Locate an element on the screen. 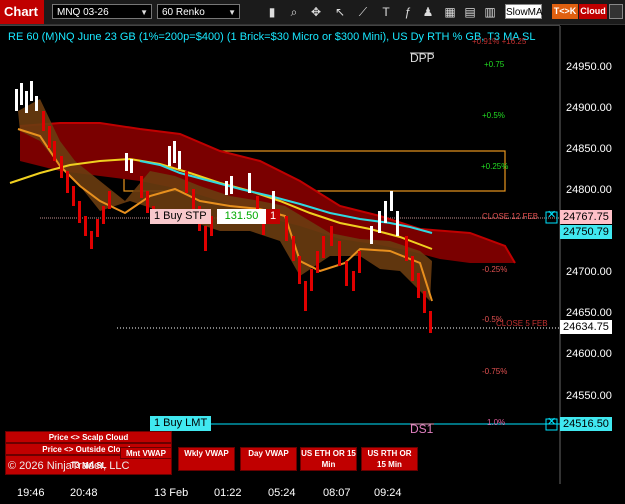 The height and width of the screenshot is (504, 625). draw-tool-icon: ⟋ is located at coordinates (363, 12).